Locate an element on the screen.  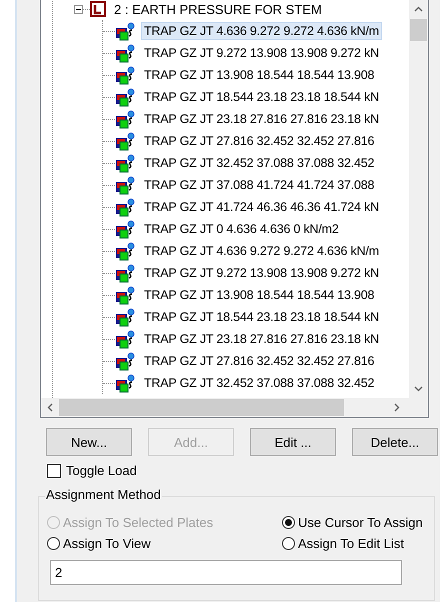
tree-group-label: 2 : EARTH PRESSURE FOR STEM is located at coordinates (218, 9).